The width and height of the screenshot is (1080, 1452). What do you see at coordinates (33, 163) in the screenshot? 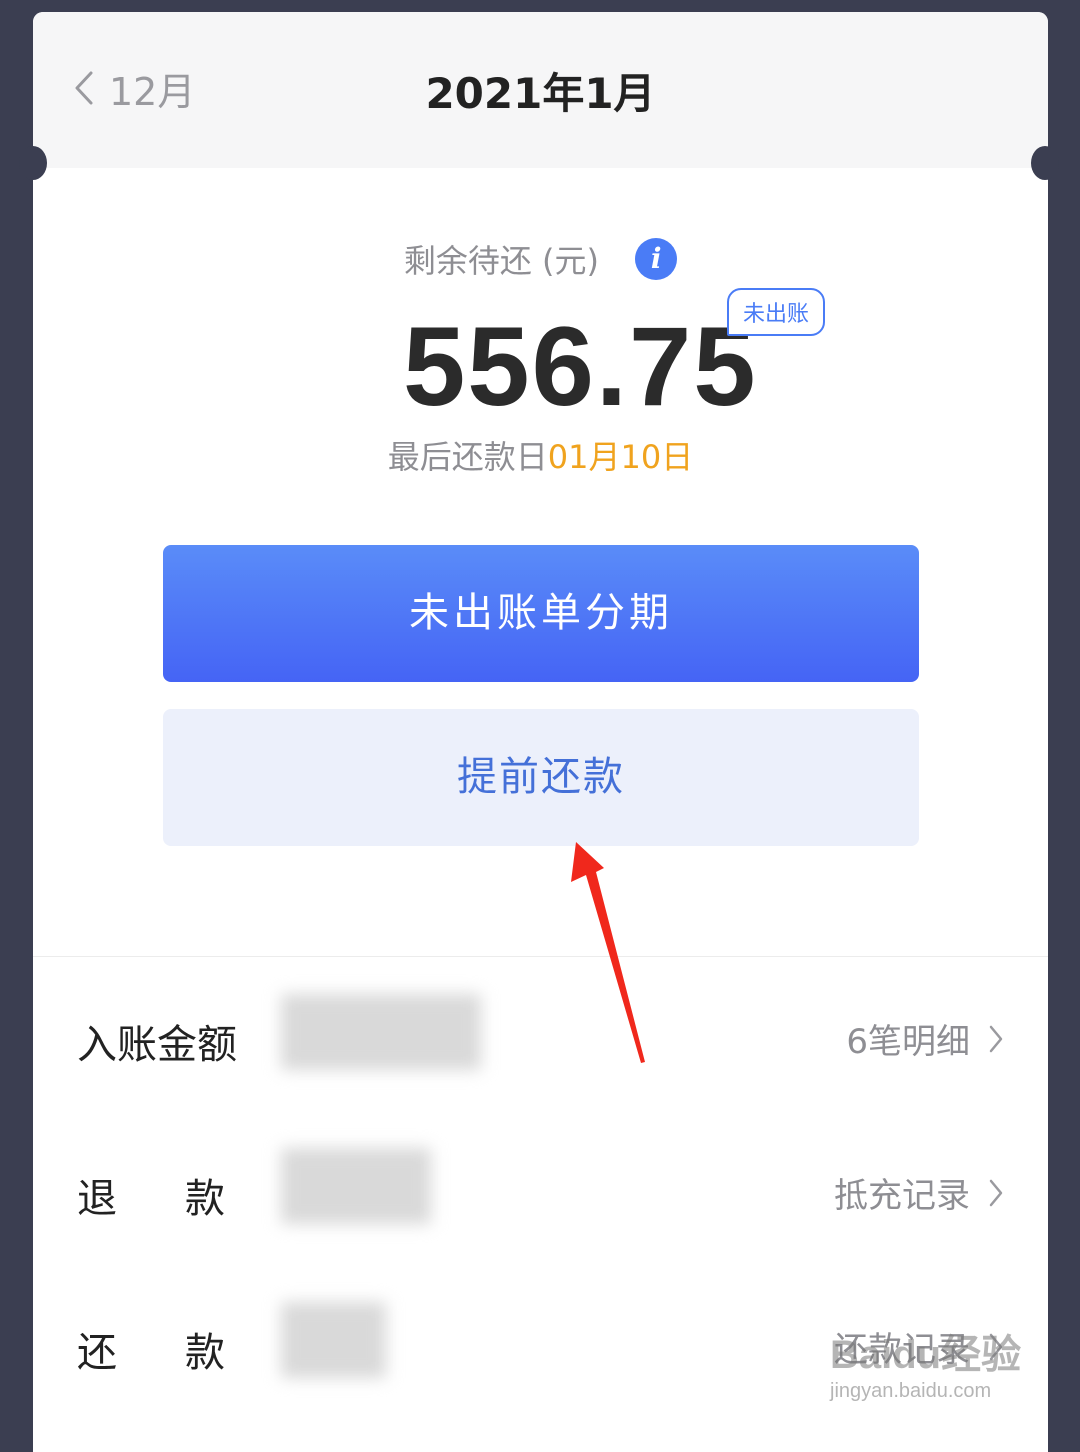
I see `ticket-notch-left` at bounding box center [33, 163].